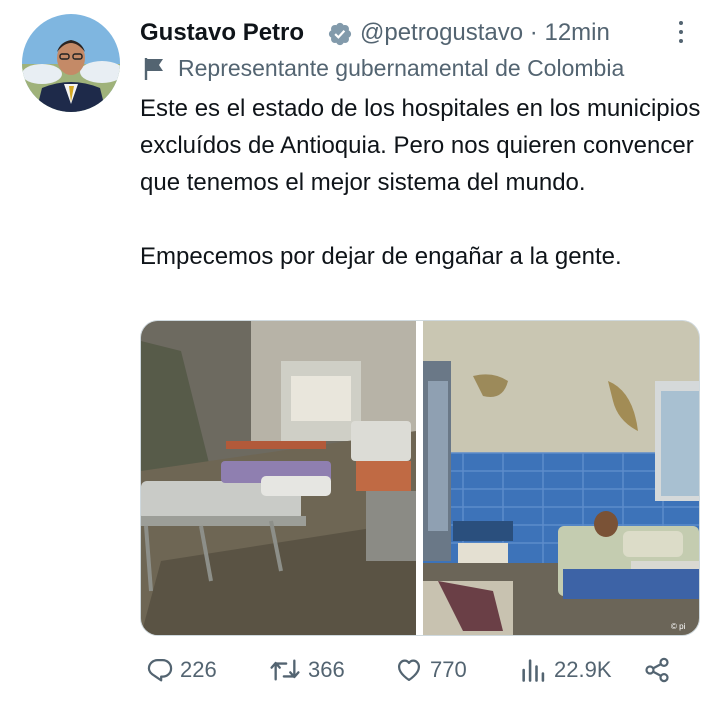 The image size is (719, 706). I want to click on share-icon, so click(657, 670).